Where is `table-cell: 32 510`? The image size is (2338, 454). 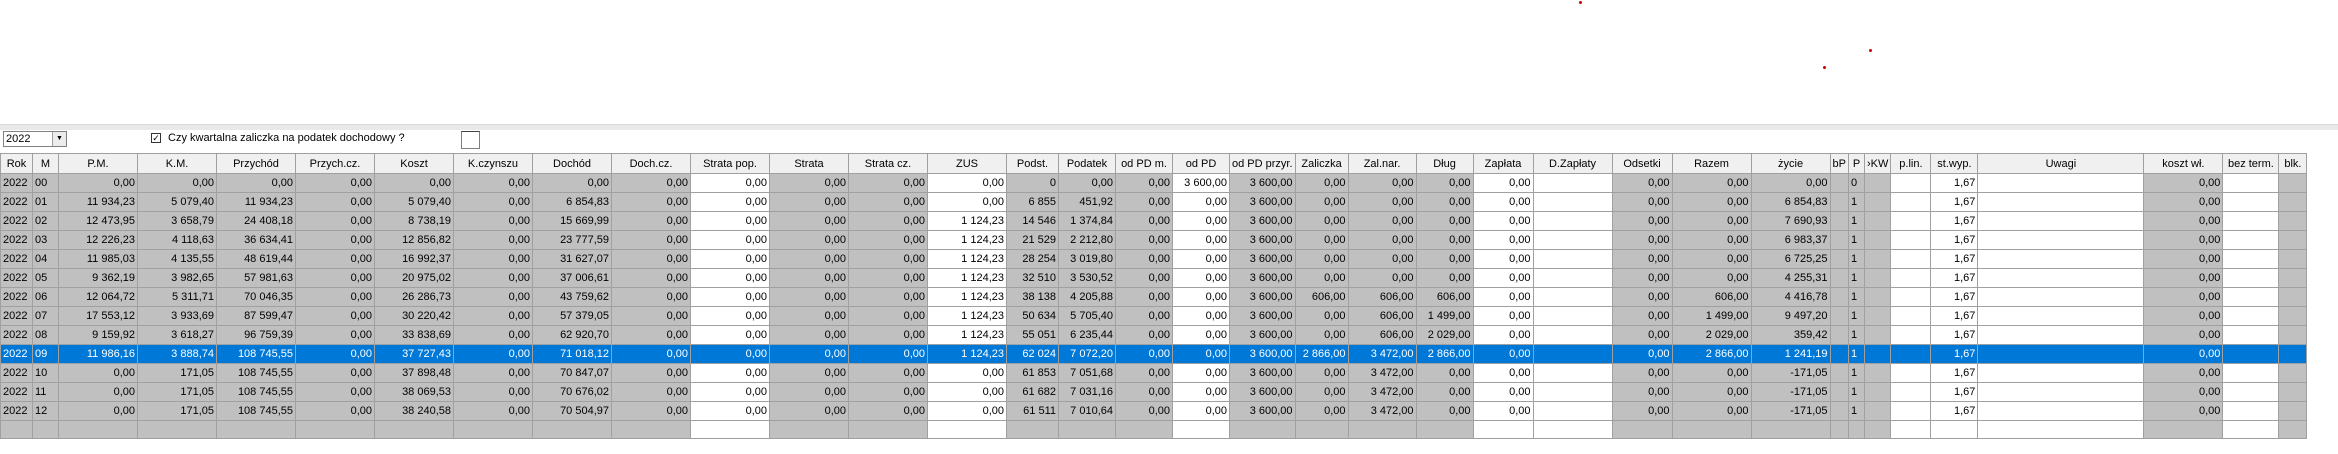
table-cell: 32 510 is located at coordinates (1032, 278).